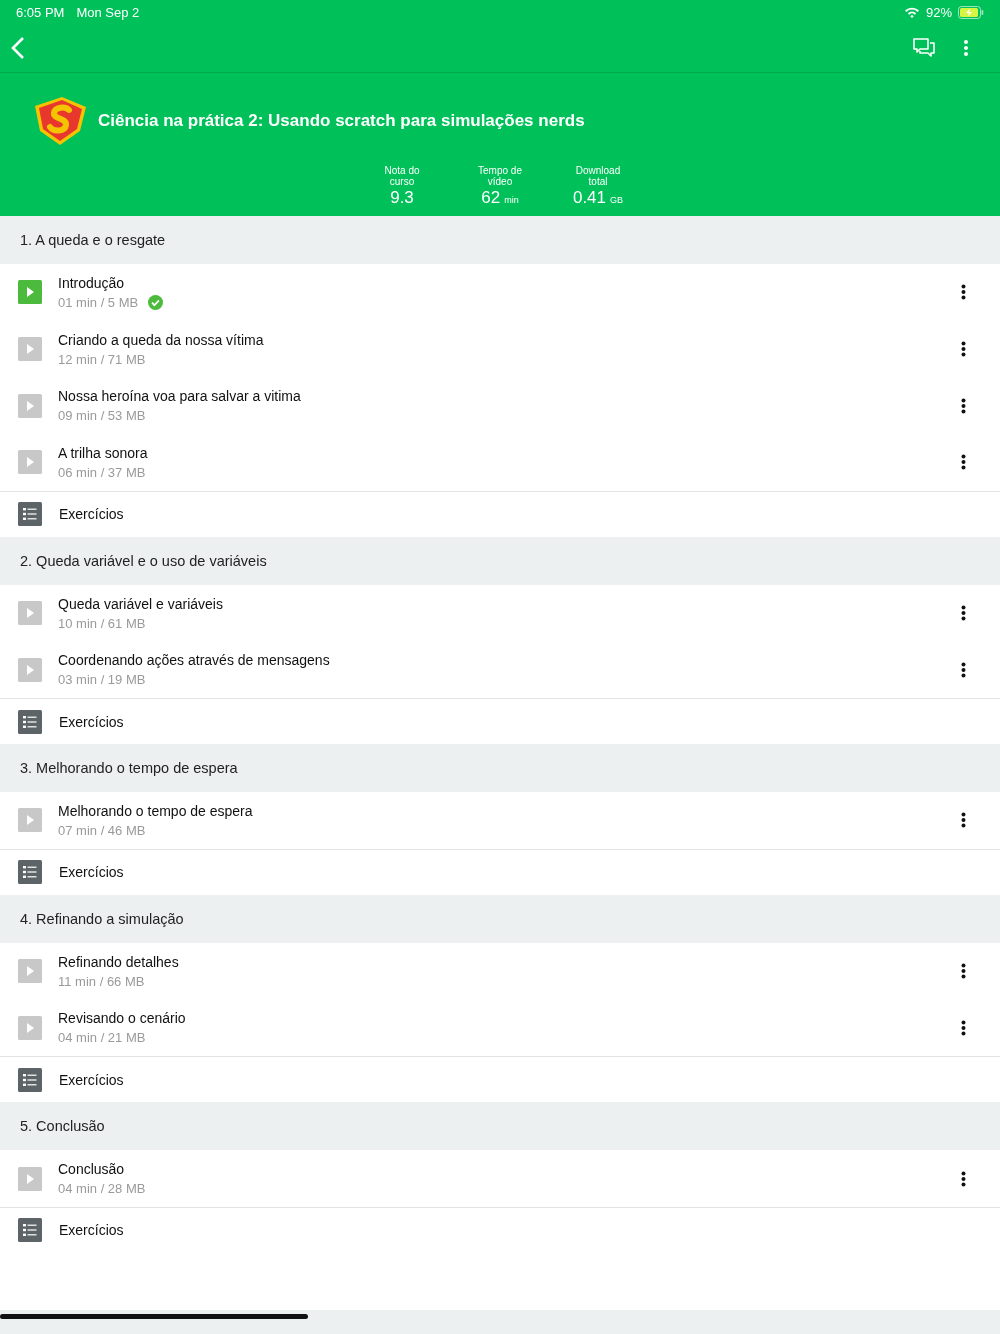 The image size is (1000, 1334). I want to click on course-title: Ciência na prática 2: Usando scratch para simulações nerds, so click(341, 121).